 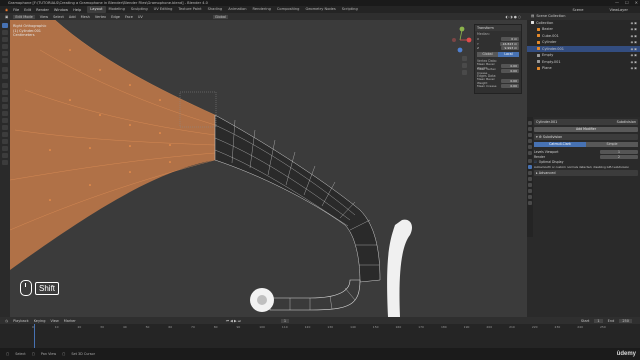 What do you see at coordinates (34, 336) in the screenshot?
I see `playhead` at bounding box center [34, 336].